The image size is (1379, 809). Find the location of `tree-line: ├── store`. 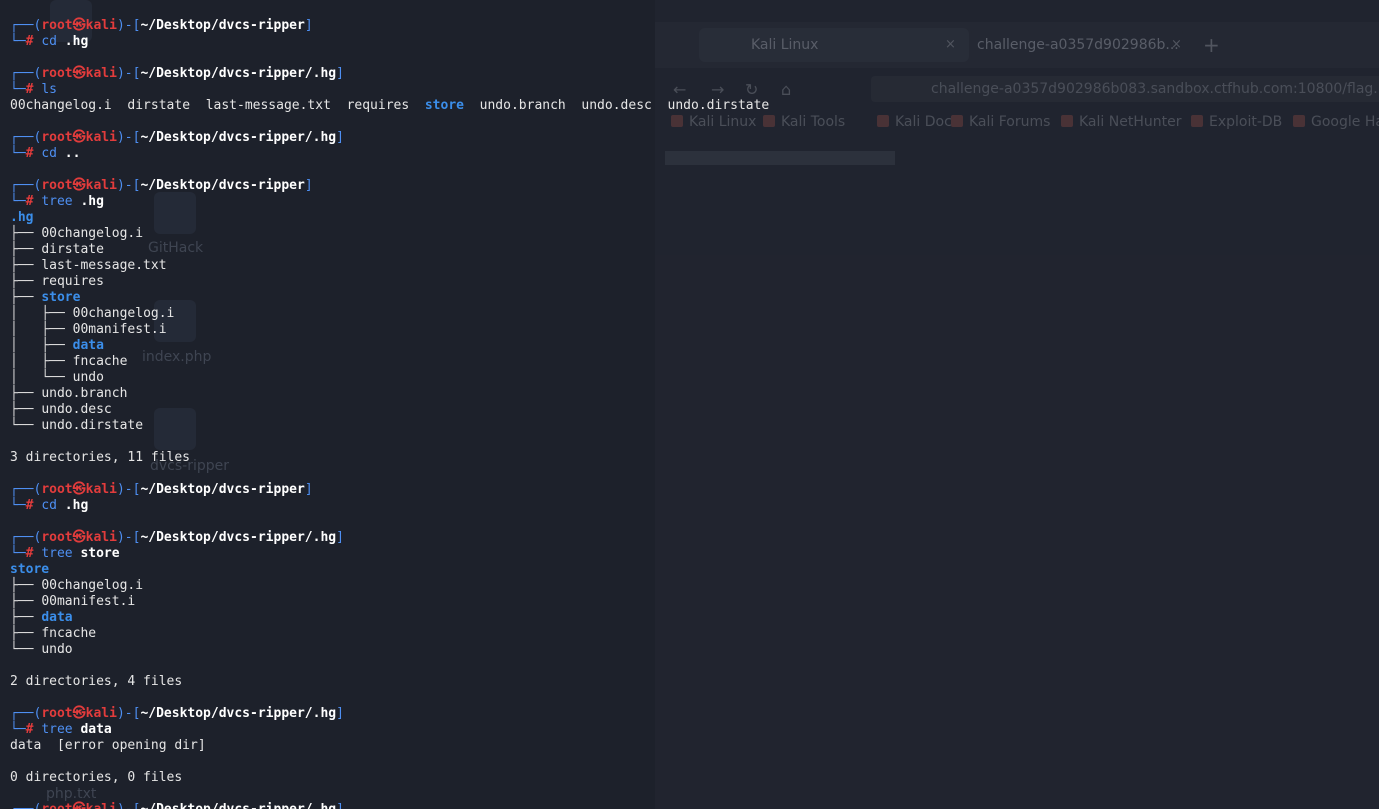

tree-line: ├── store is located at coordinates (45, 298).